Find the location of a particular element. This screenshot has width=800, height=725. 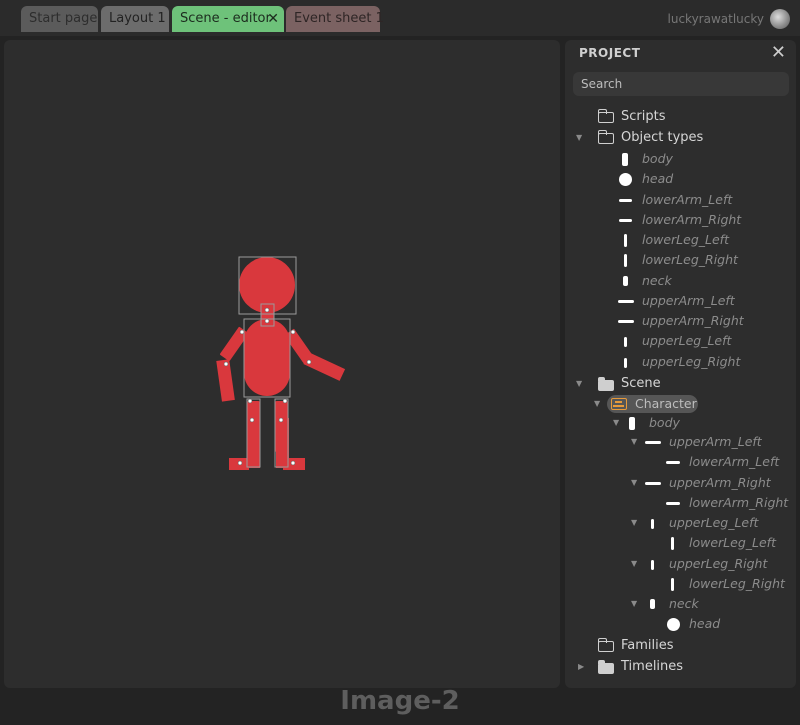

username: luckyrawatlucky is located at coordinates (715, 19).